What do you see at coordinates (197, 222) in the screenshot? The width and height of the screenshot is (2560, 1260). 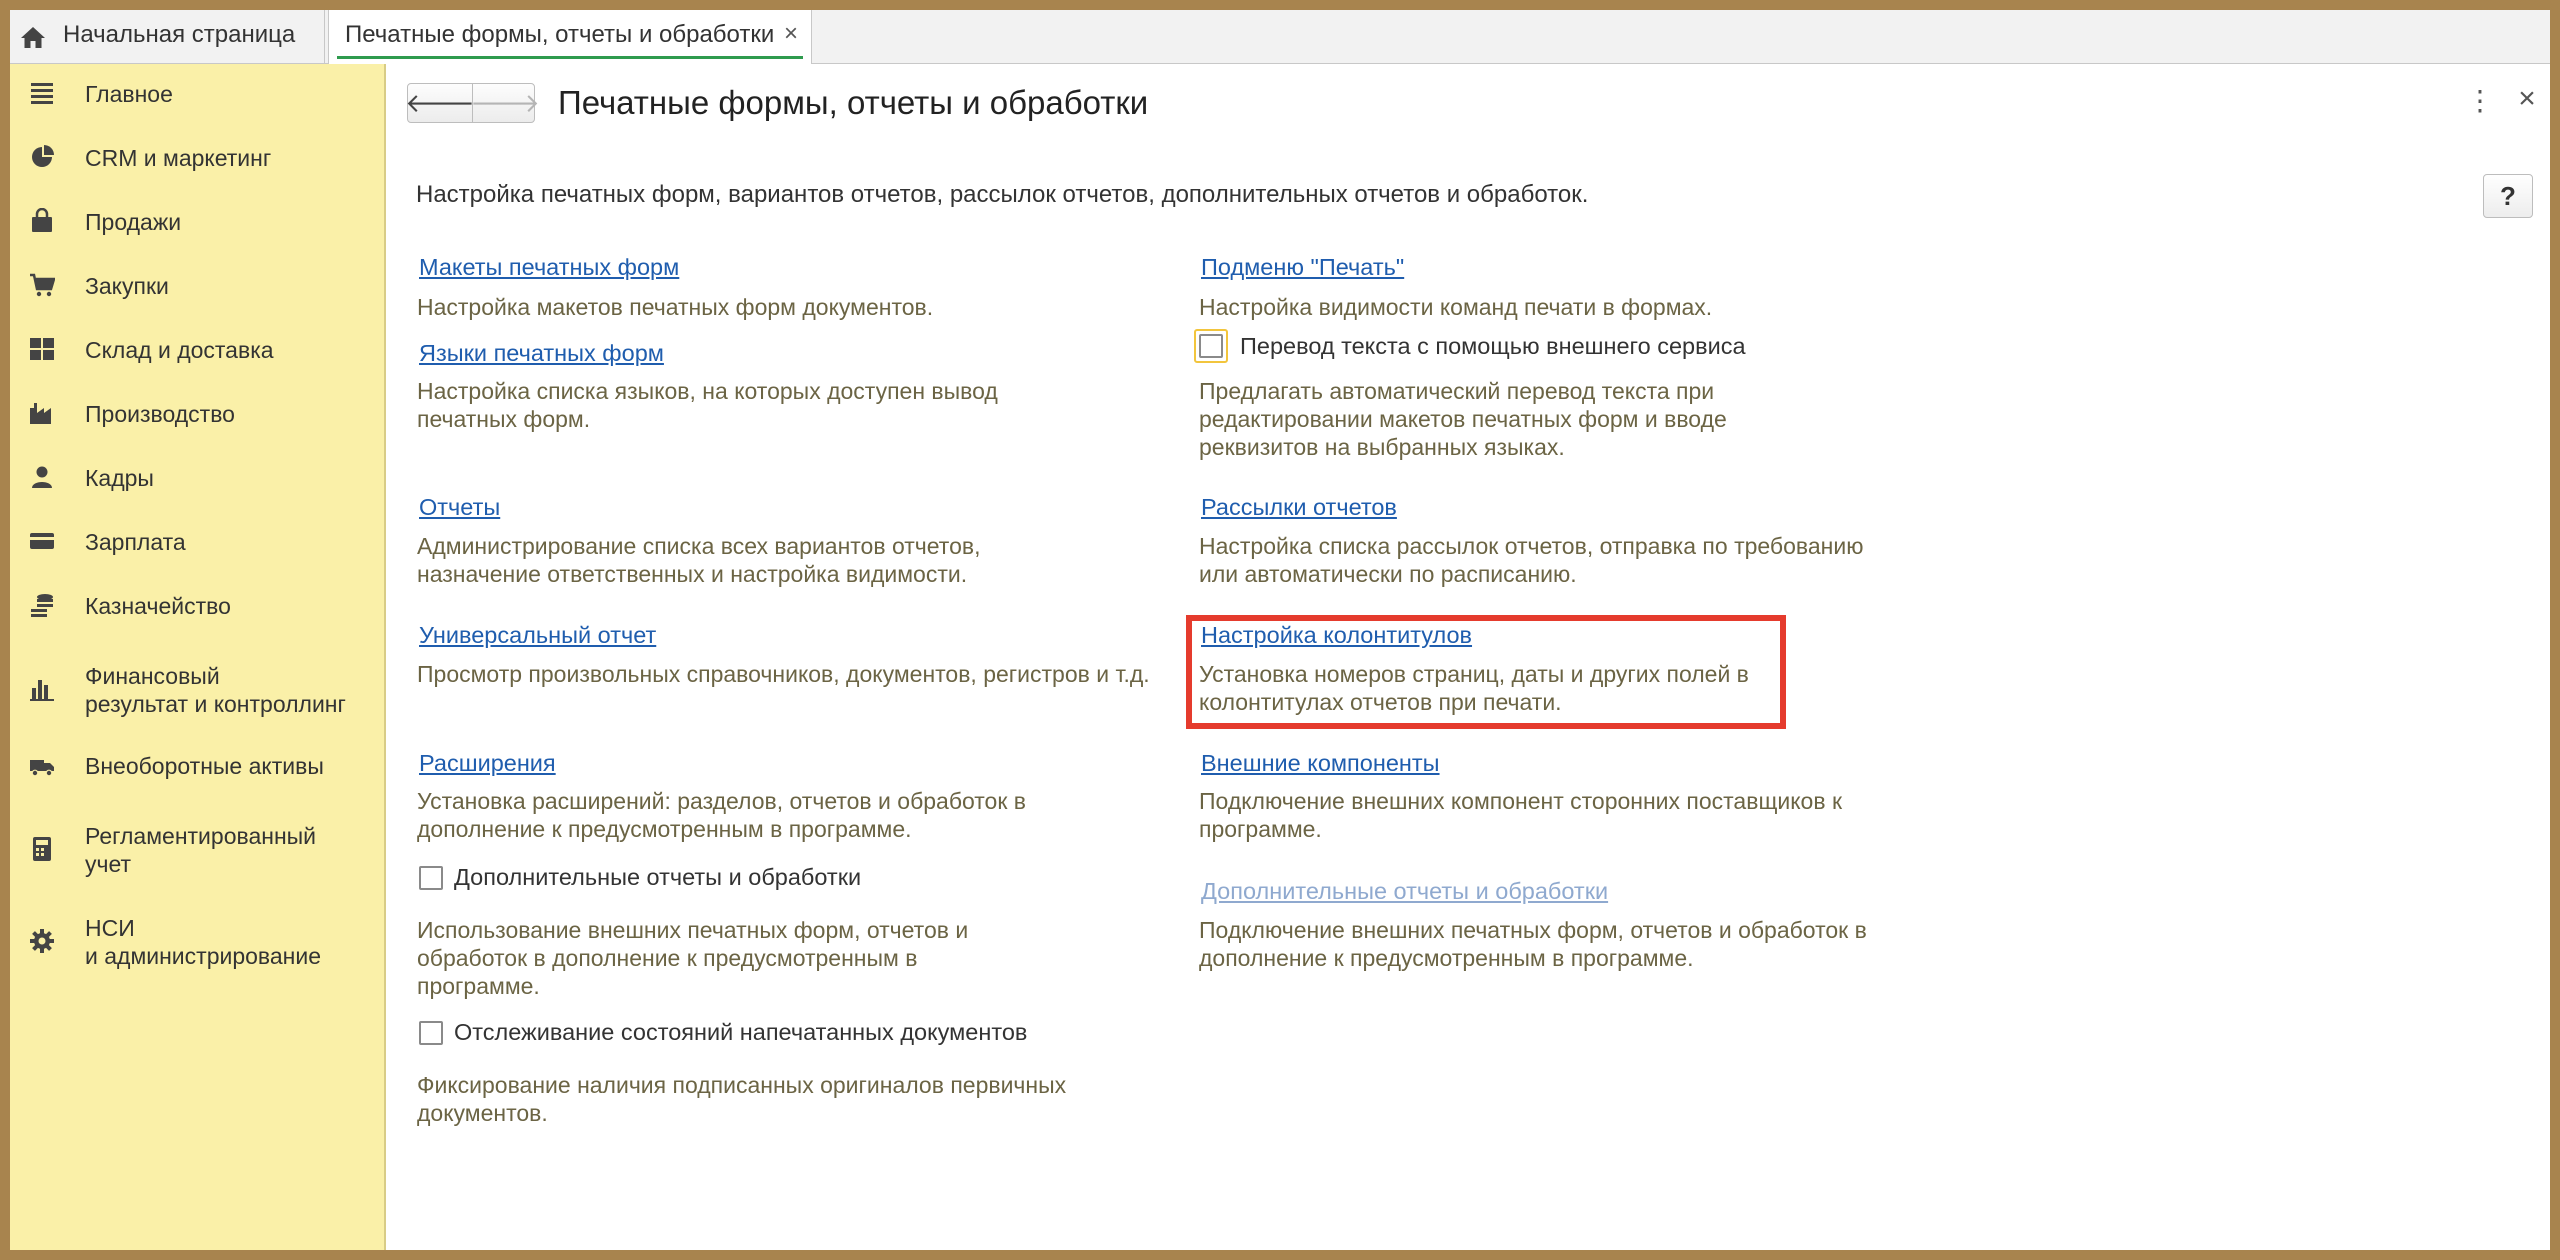 I see `sidebar-item-sales: Продажи` at bounding box center [197, 222].